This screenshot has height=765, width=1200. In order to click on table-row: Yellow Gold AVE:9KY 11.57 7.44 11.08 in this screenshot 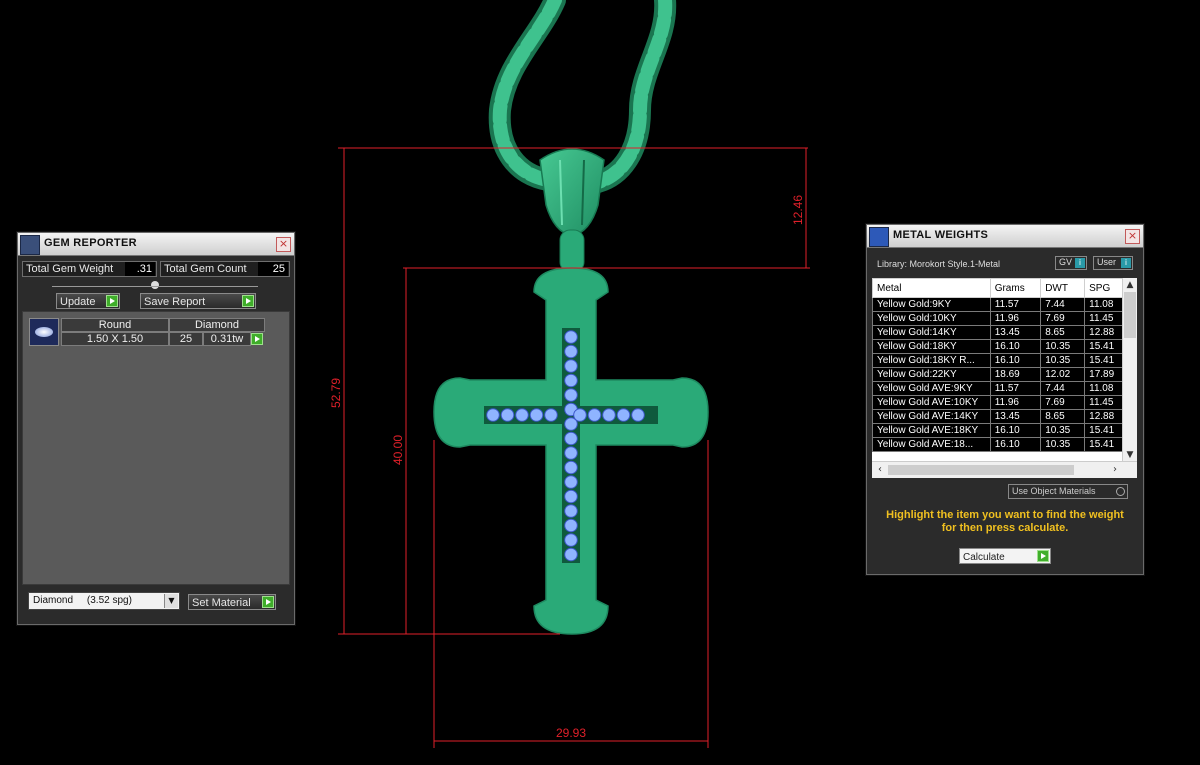, I will do `click(997, 388)`.